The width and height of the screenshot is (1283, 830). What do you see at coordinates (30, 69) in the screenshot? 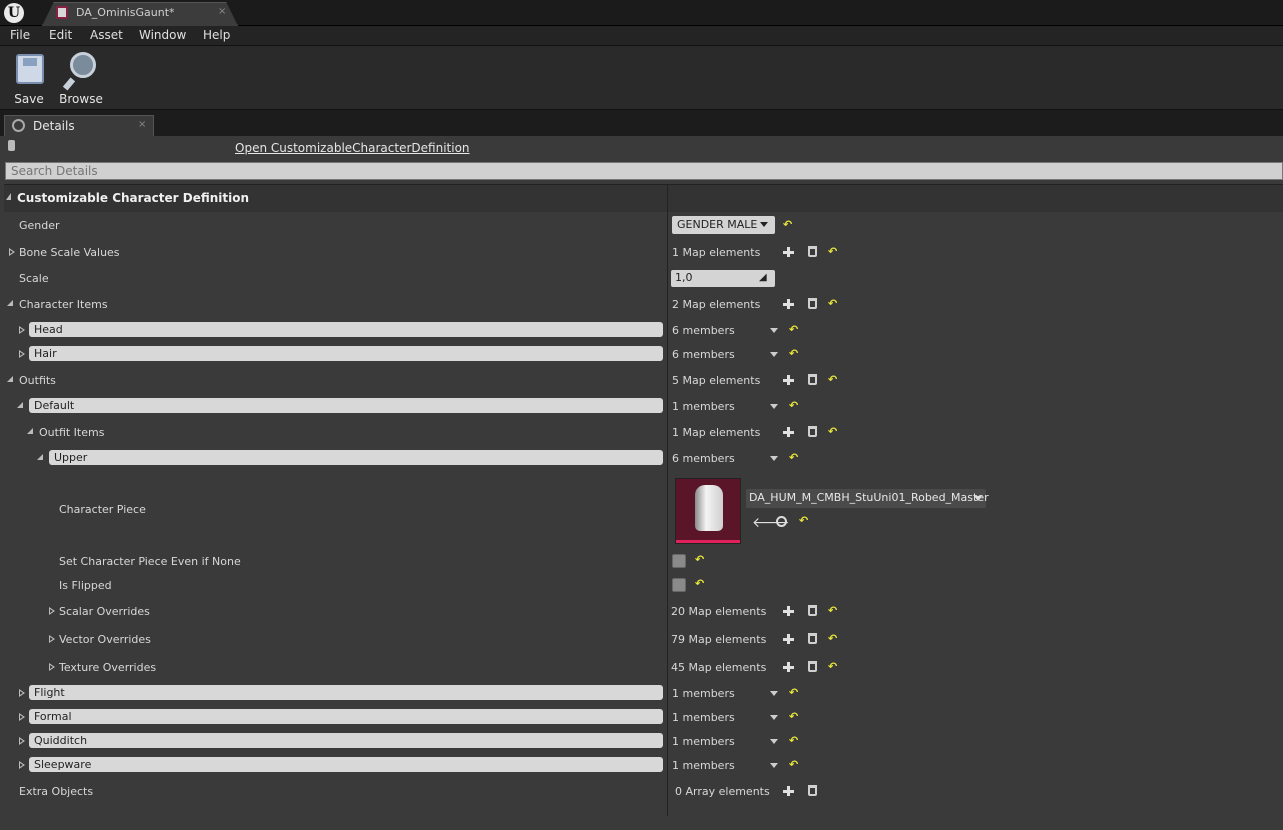
I see `save-floppy-icon` at bounding box center [30, 69].